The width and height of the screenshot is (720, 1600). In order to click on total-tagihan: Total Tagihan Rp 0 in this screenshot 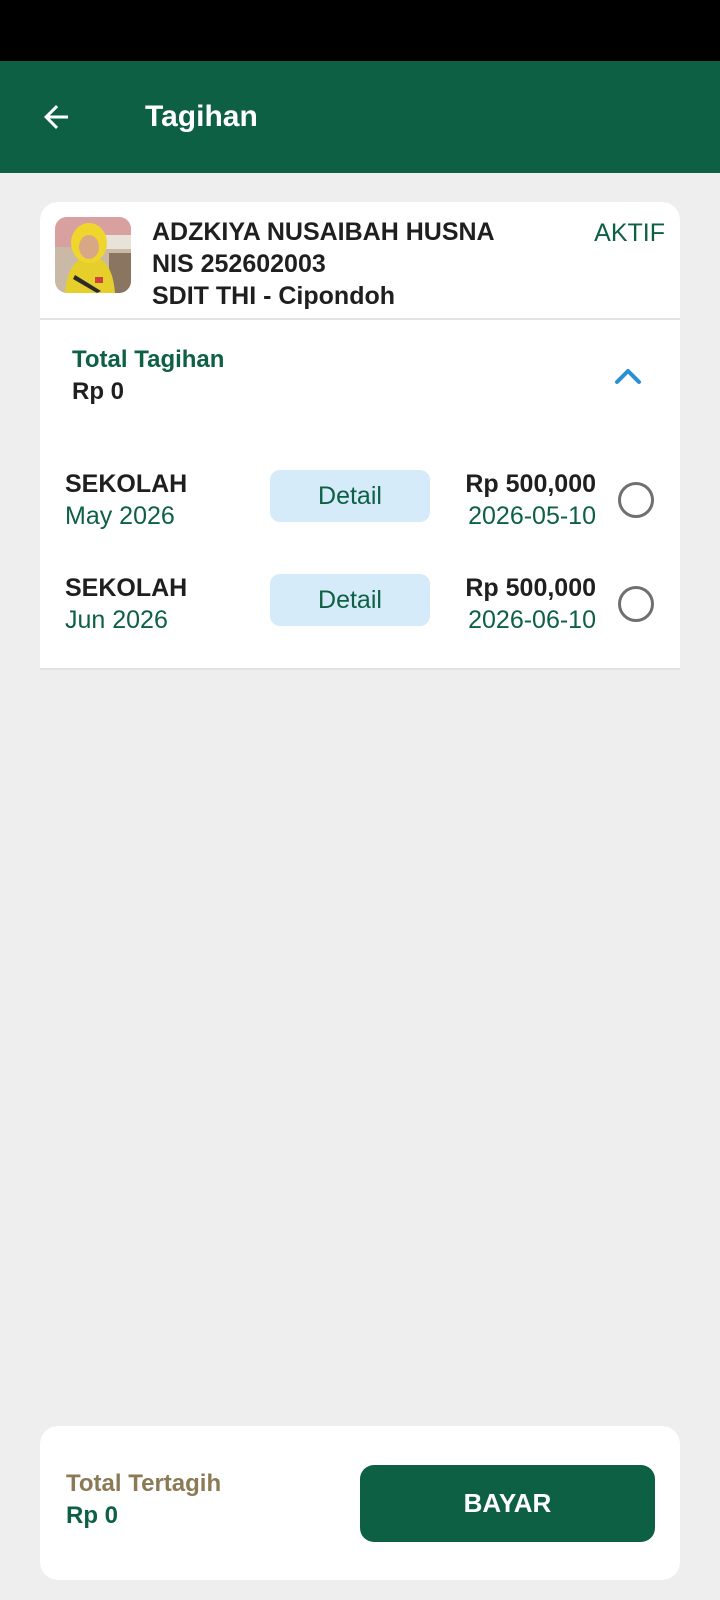, I will do `click(148, 376)`.